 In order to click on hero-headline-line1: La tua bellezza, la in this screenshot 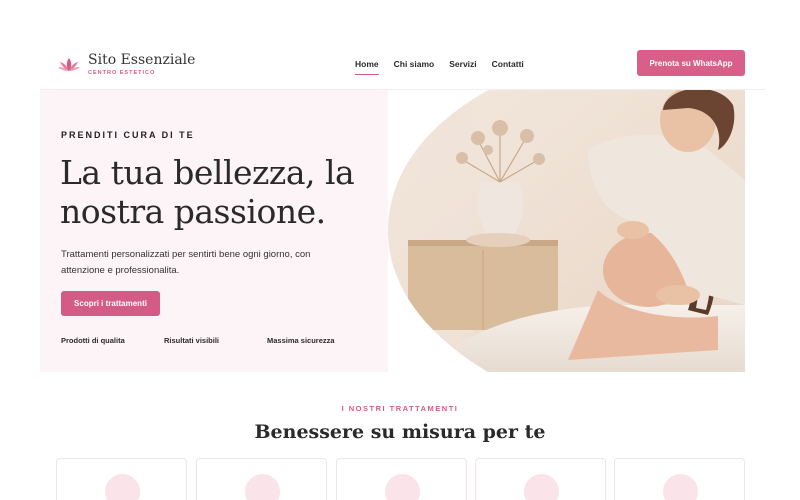, I will do `click(207, 172)`.